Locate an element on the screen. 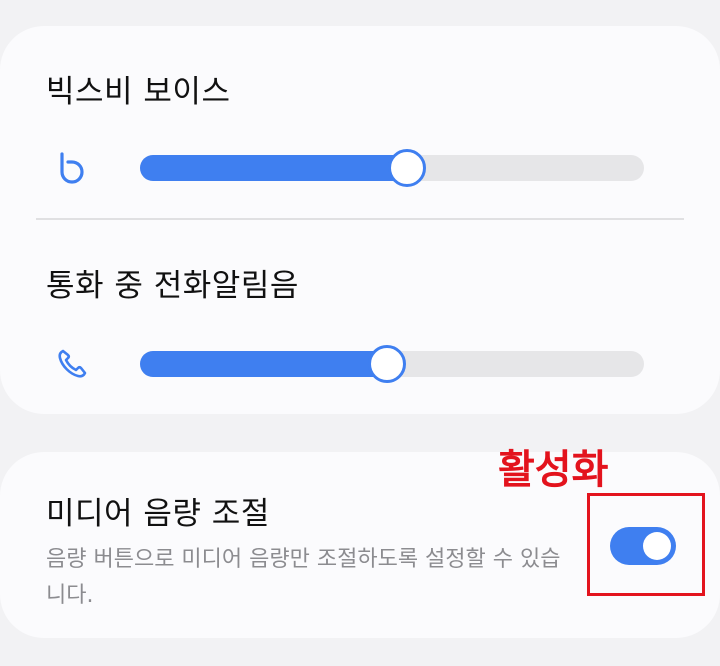 The image size is (720, 666). divider is located at coordinates (360, 219).